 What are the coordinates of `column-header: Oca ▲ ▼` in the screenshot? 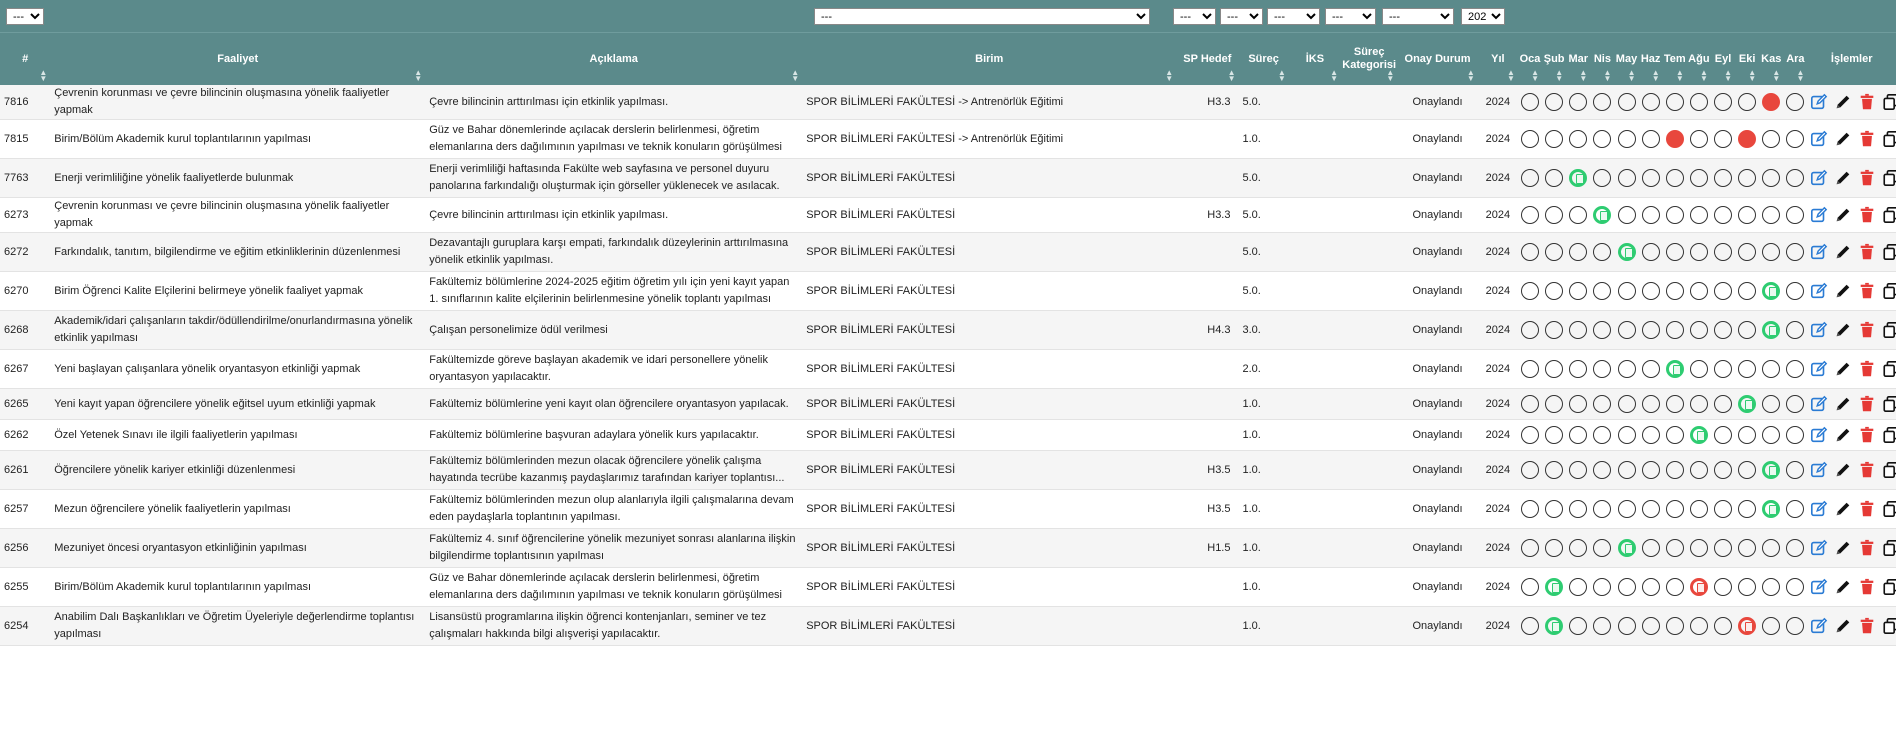 It's located at (1530, 58).